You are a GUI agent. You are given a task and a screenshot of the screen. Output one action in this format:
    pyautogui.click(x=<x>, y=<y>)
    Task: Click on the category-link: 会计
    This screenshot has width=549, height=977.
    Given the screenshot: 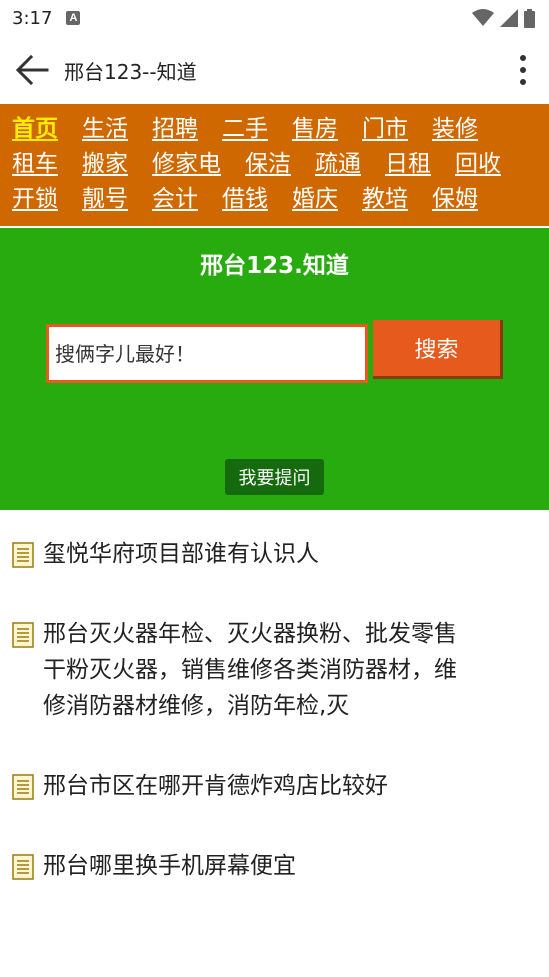 What is the action you would take?
    pyautogui.click(x=175, y=199)
    